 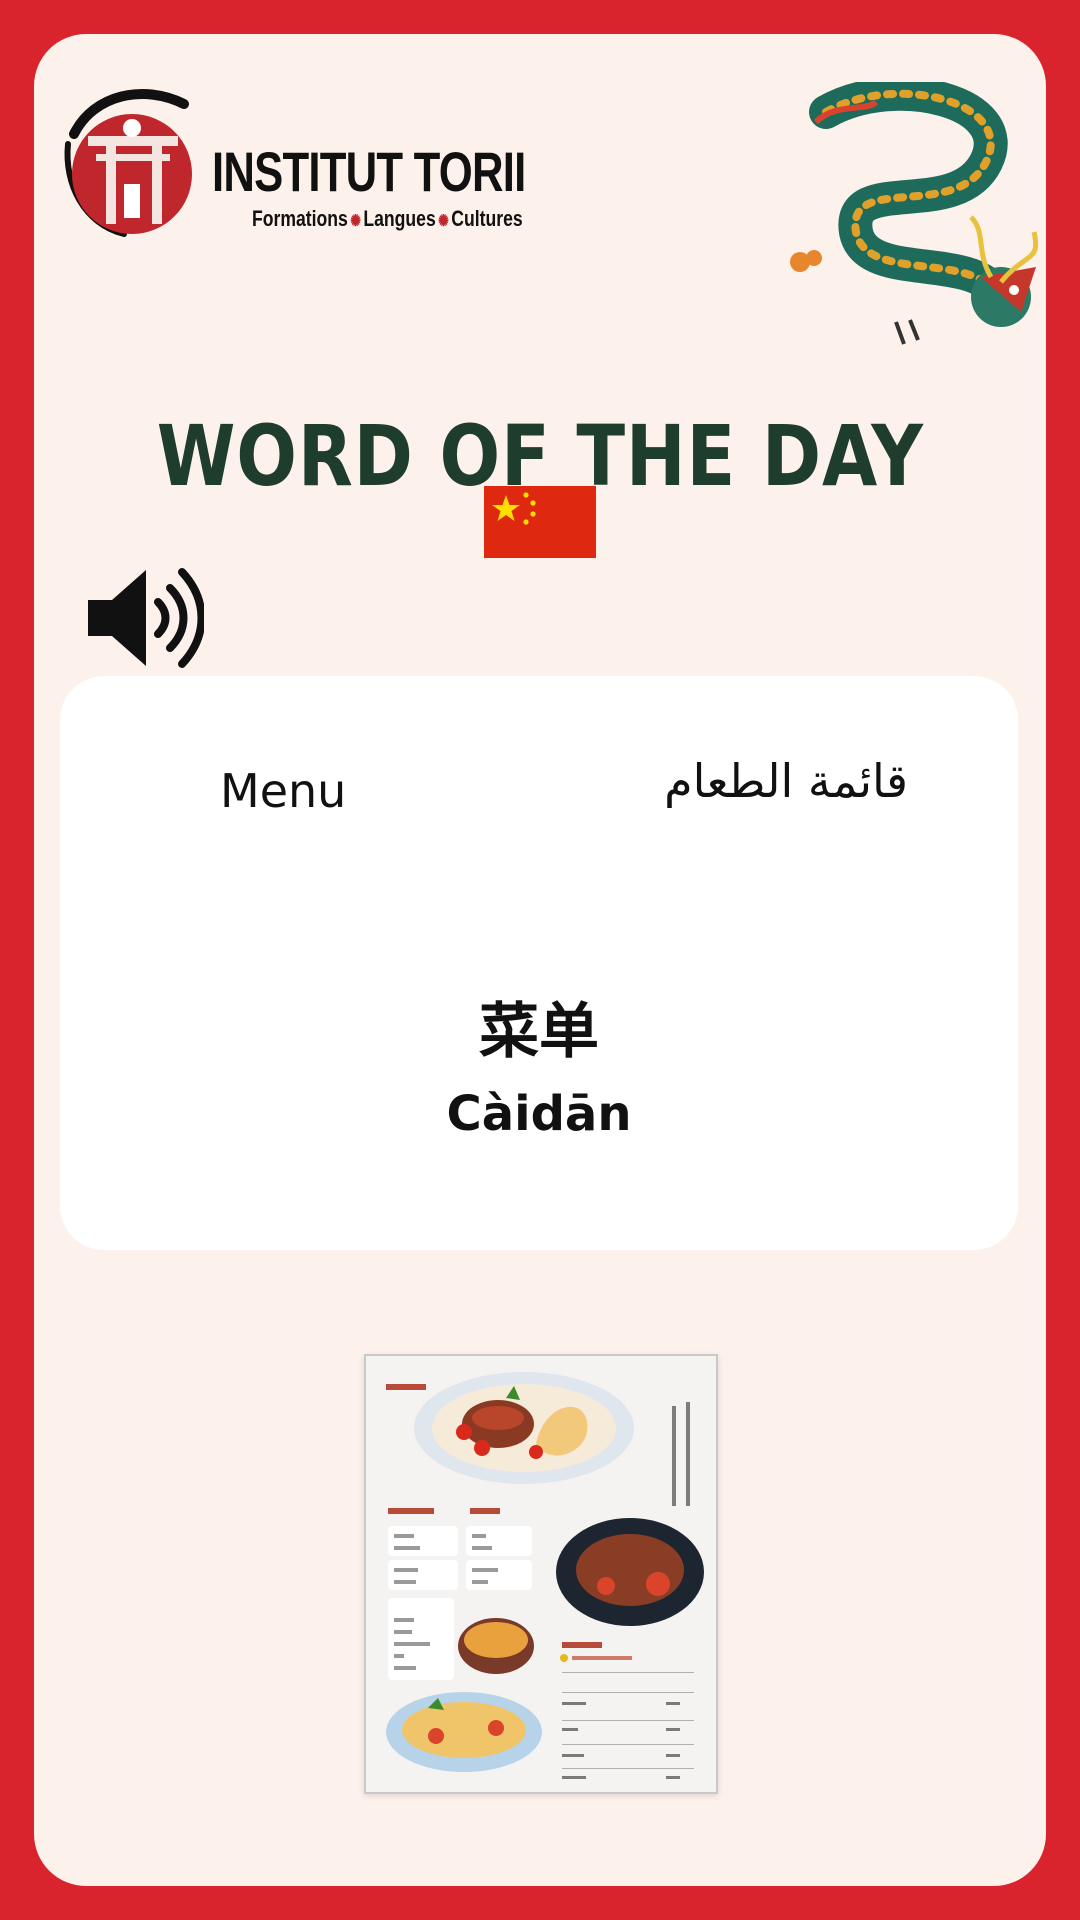 I want to click on speaker-icon, so click(x=144, y=618).